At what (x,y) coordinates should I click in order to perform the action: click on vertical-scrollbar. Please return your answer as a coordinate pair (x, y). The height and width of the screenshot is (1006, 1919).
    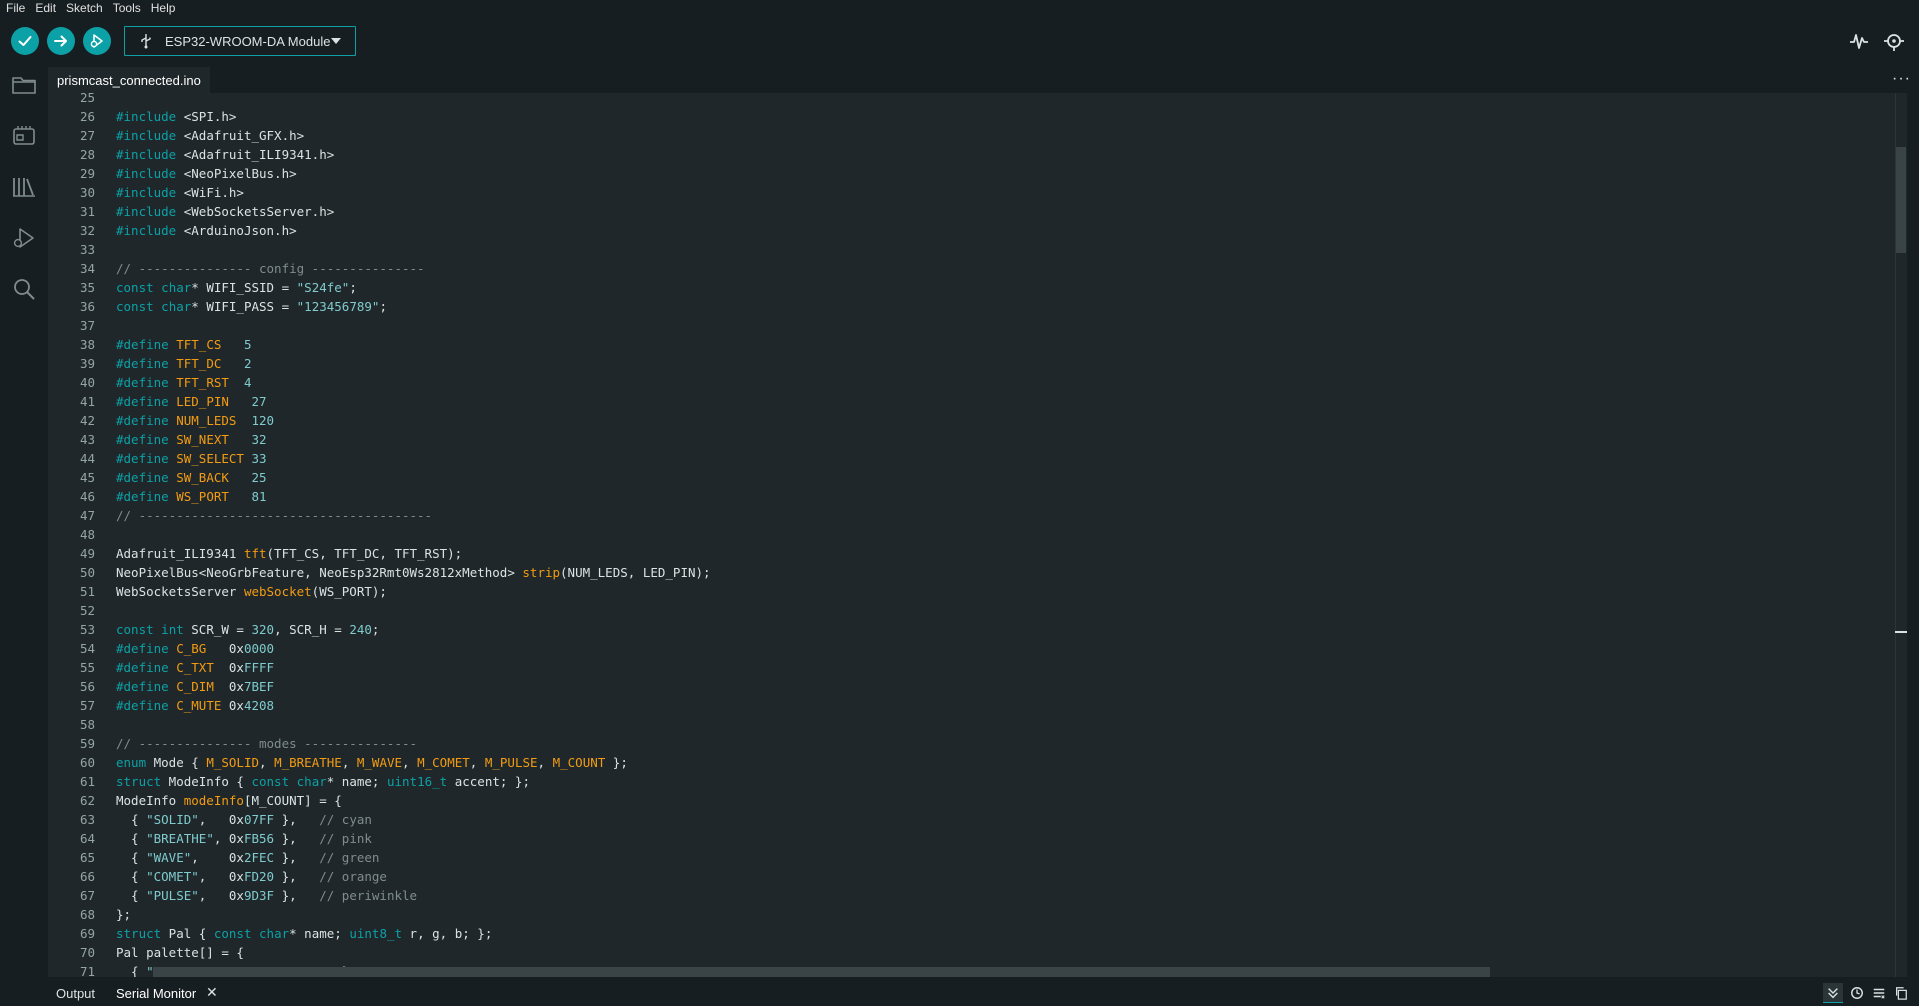
    Looking at the image, I should click on (1901, 535).